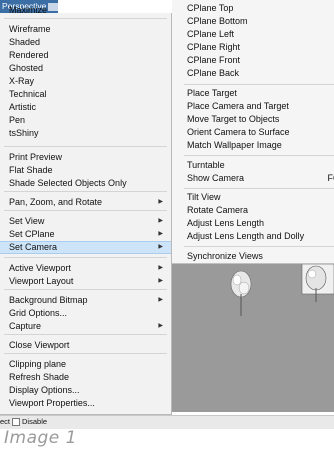  I want to click on submenu-item-show-camera: Show Camera F6, so click(253, 178).